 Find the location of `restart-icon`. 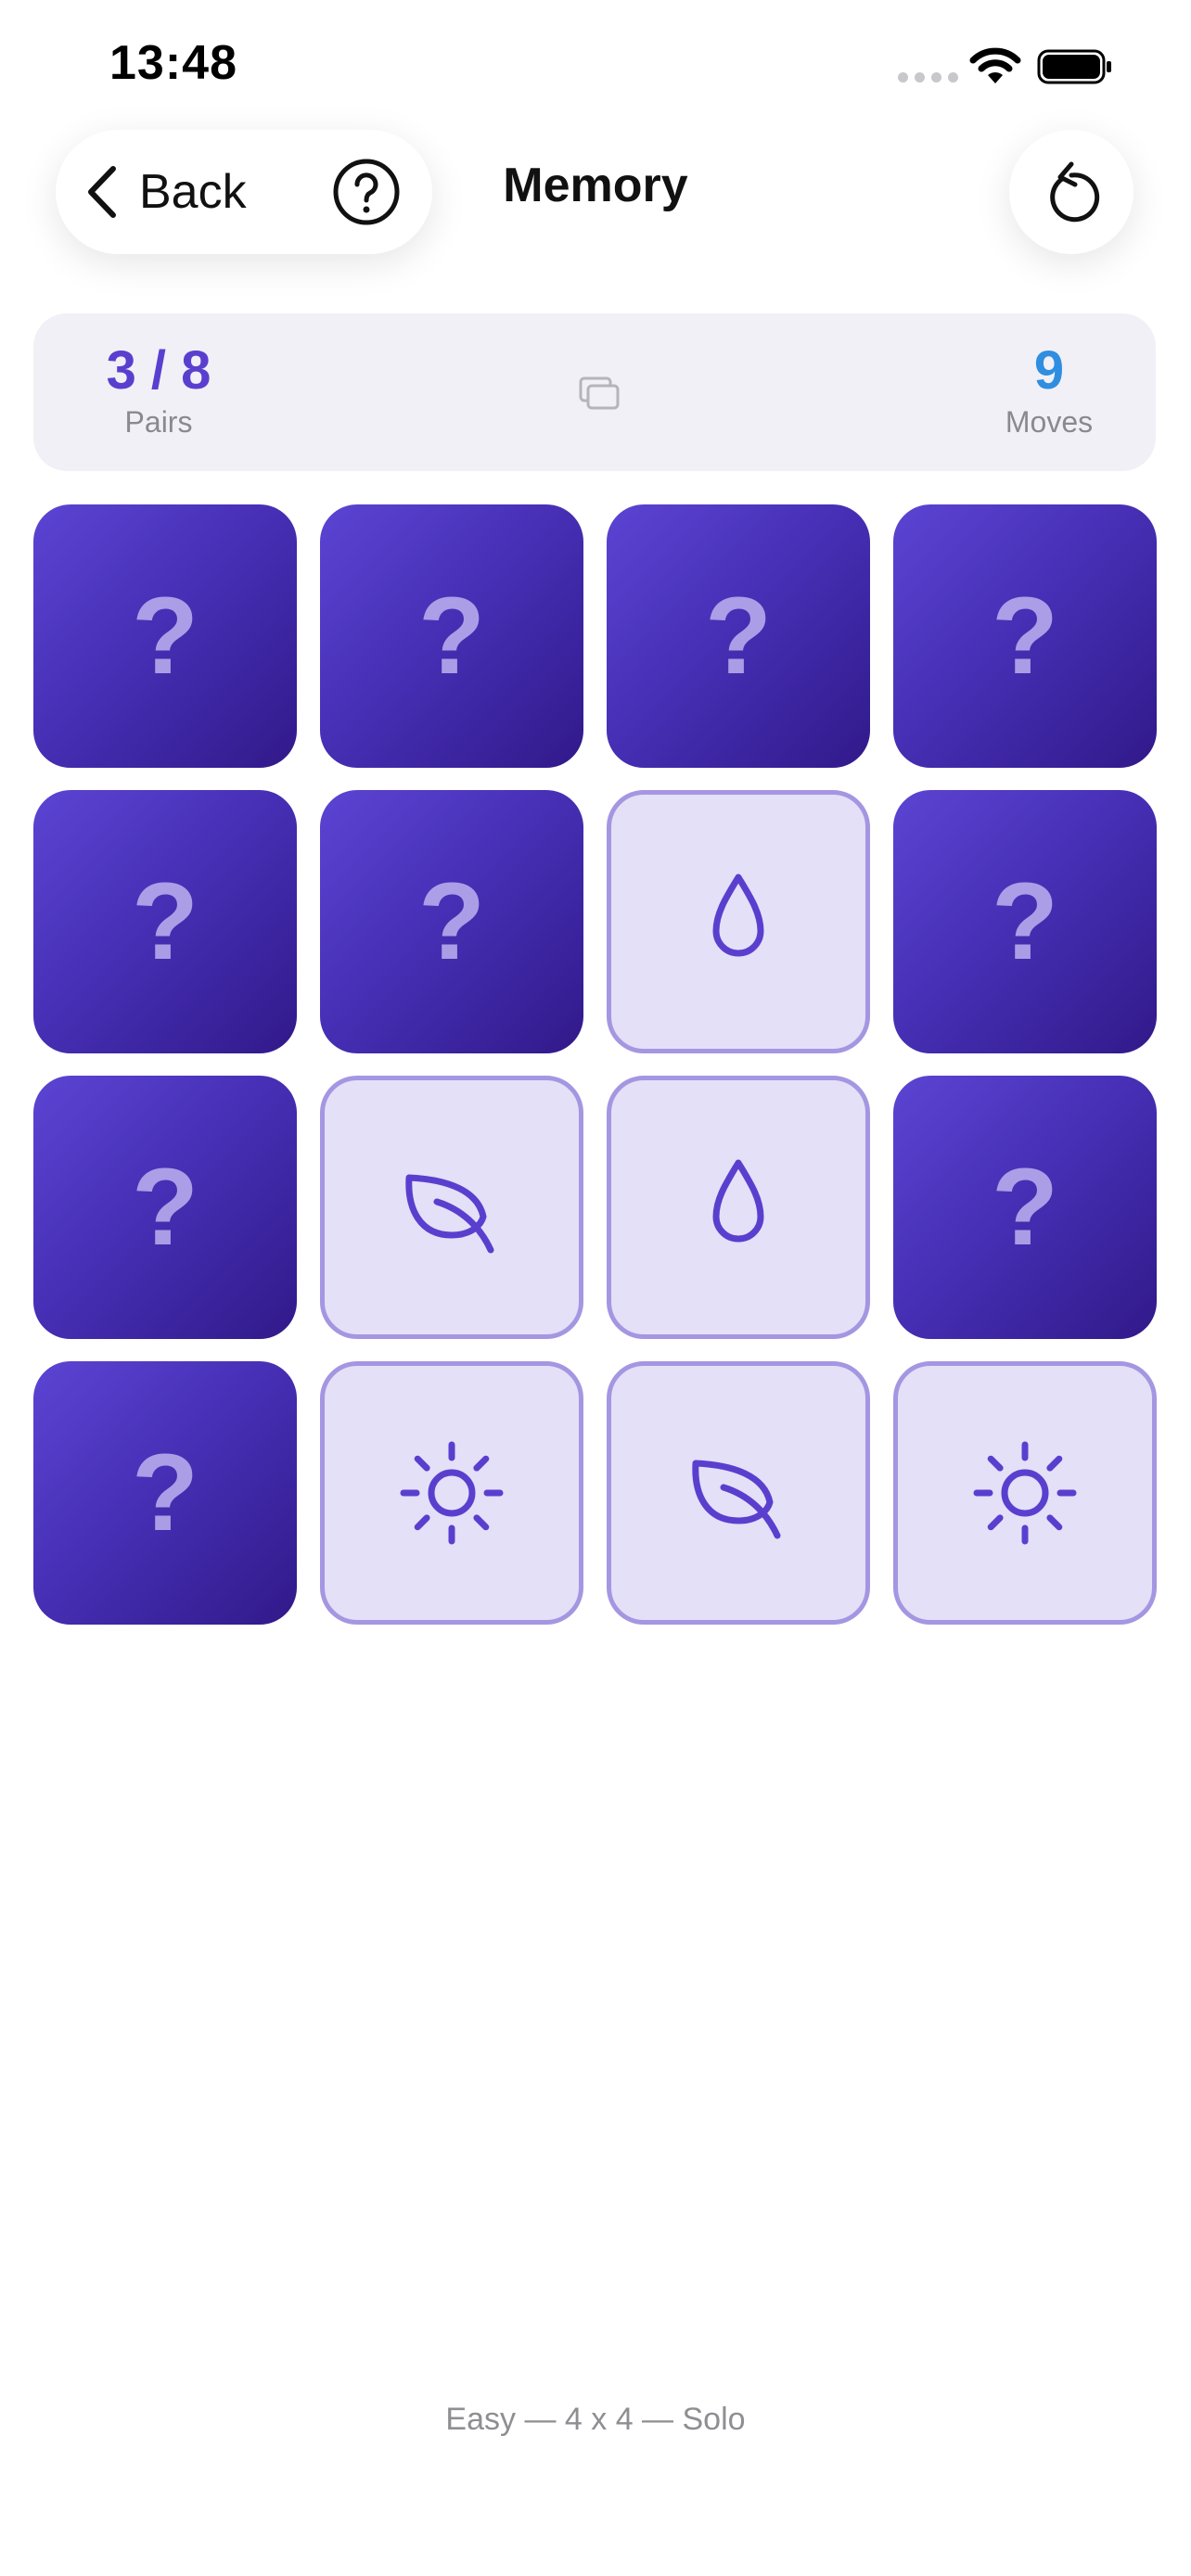

restart-icon is located at coordinates (1075, 192).